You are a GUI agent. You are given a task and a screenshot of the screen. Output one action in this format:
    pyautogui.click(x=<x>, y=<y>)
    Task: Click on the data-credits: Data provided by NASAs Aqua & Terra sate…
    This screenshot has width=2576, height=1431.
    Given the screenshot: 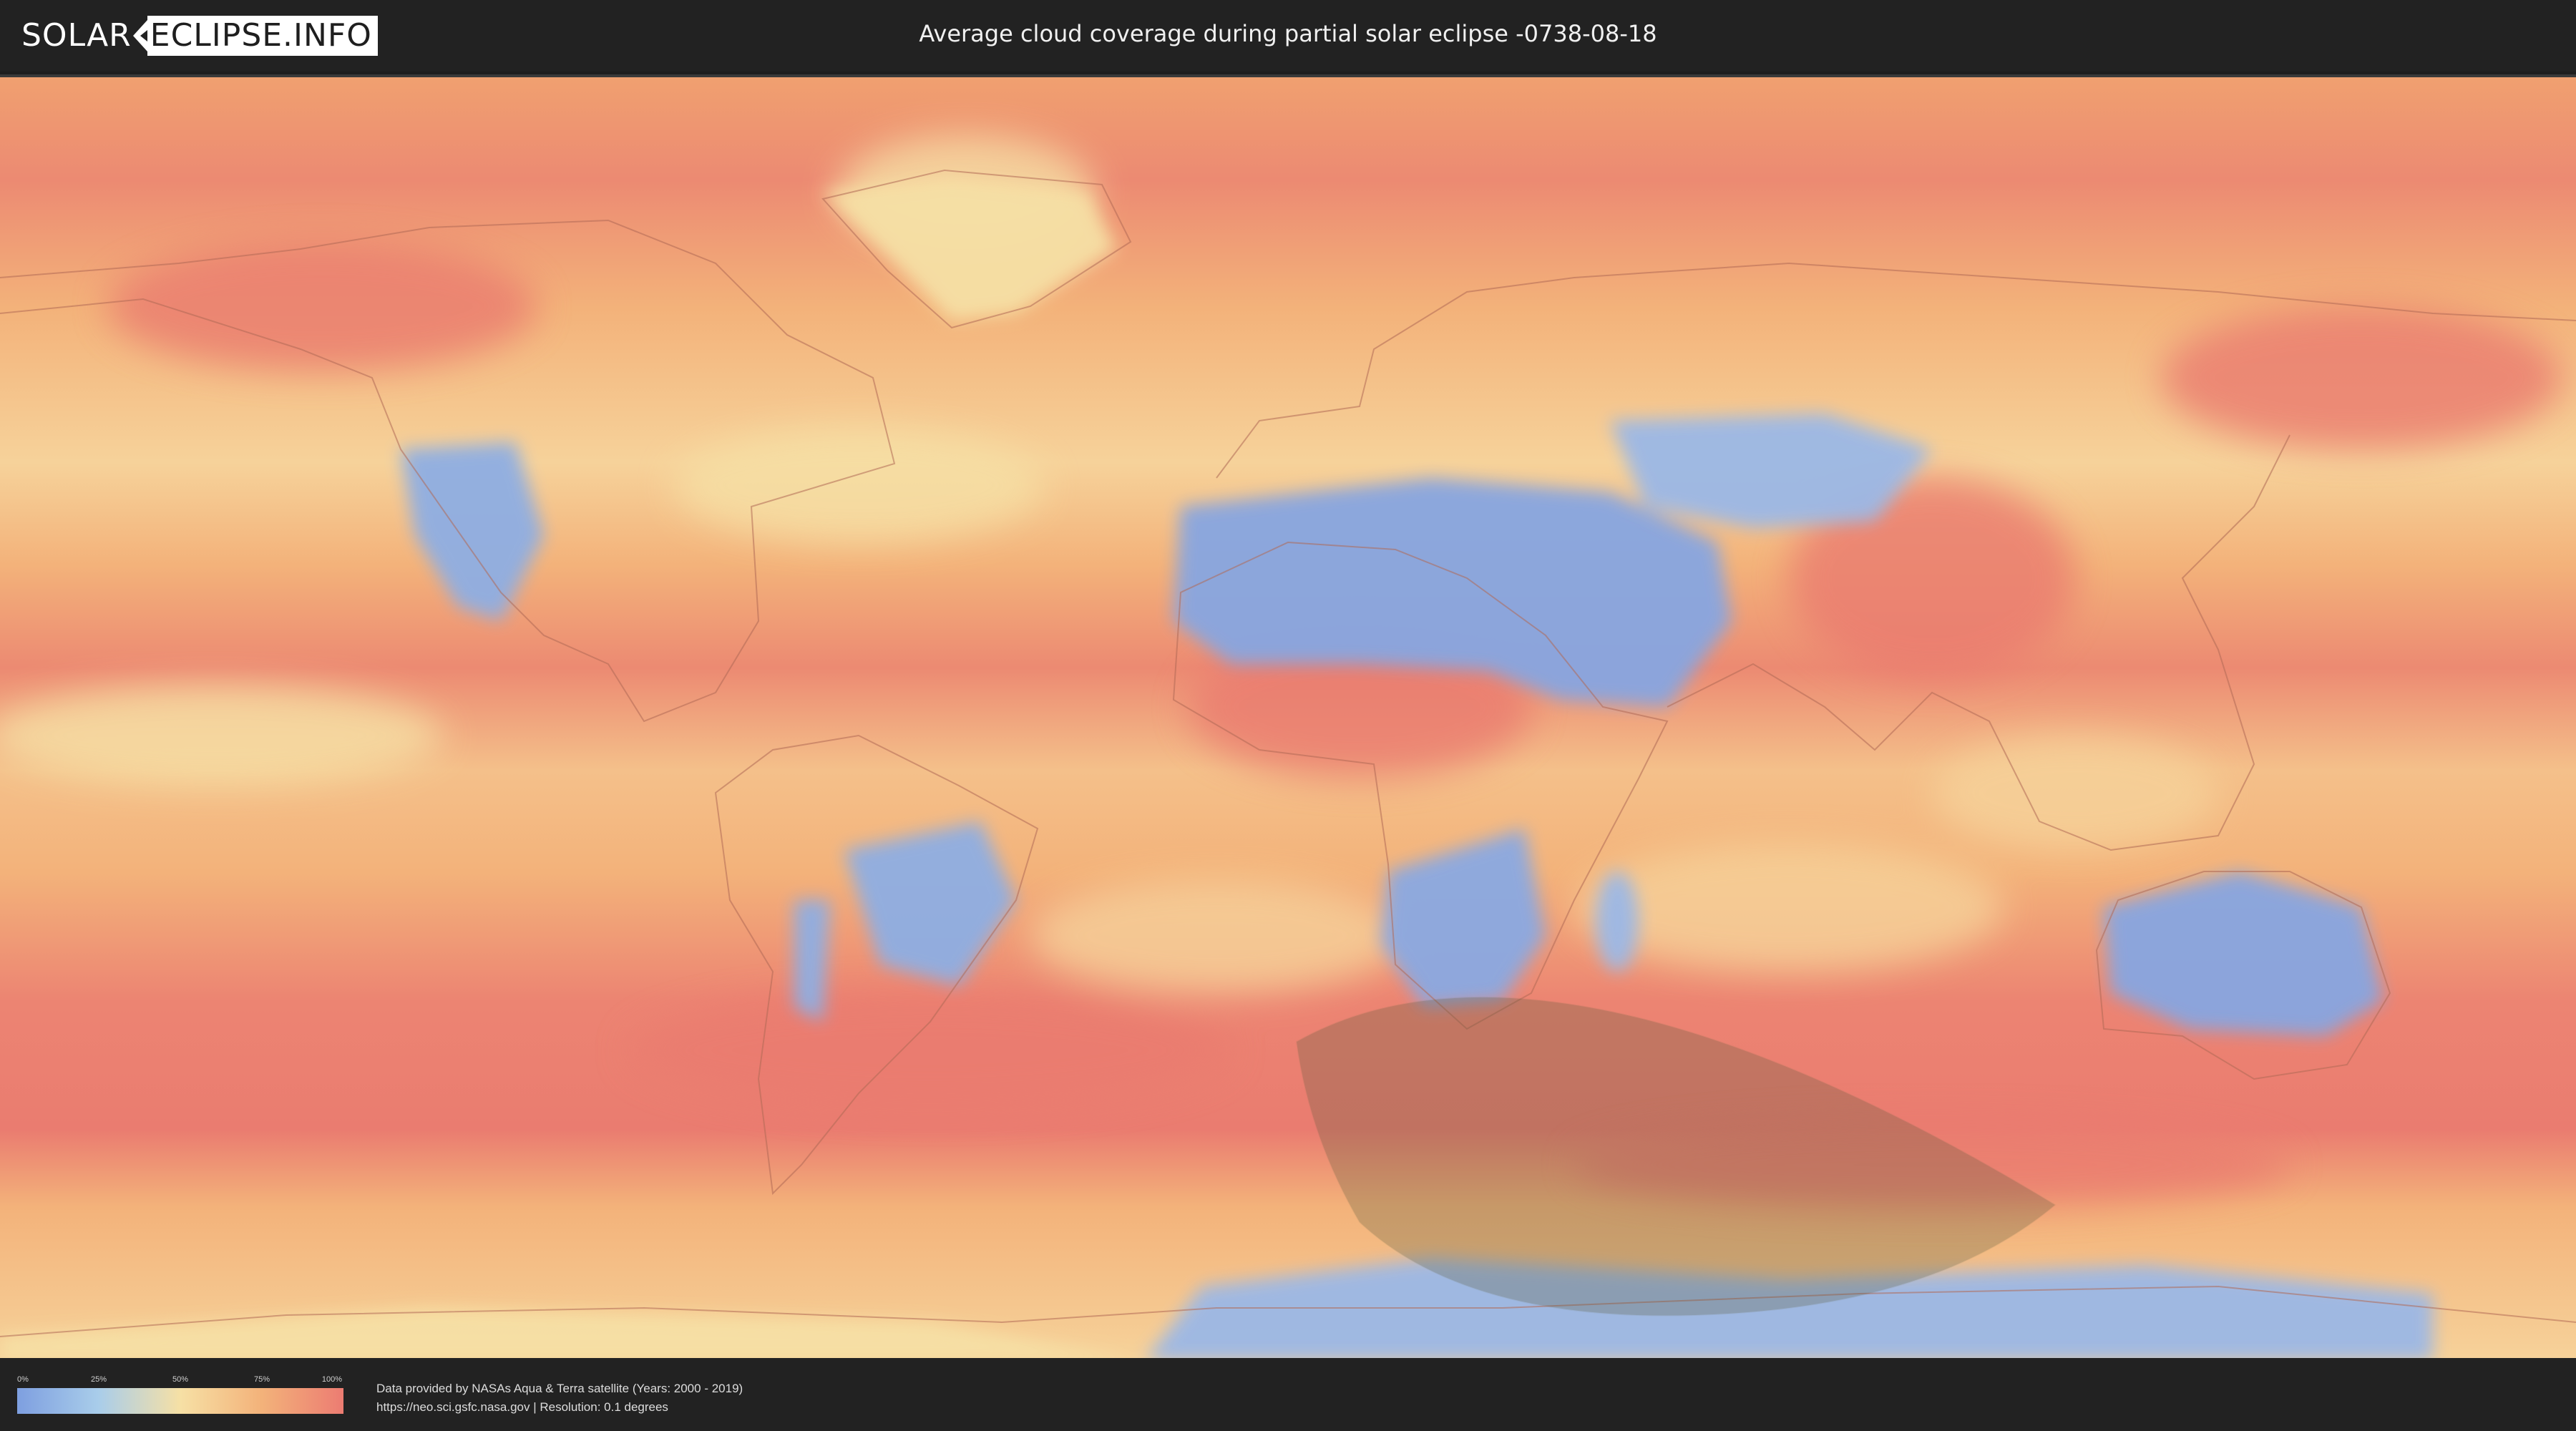 What is the action you would take?
    pyautogui.click(x=559, y=1398)
    